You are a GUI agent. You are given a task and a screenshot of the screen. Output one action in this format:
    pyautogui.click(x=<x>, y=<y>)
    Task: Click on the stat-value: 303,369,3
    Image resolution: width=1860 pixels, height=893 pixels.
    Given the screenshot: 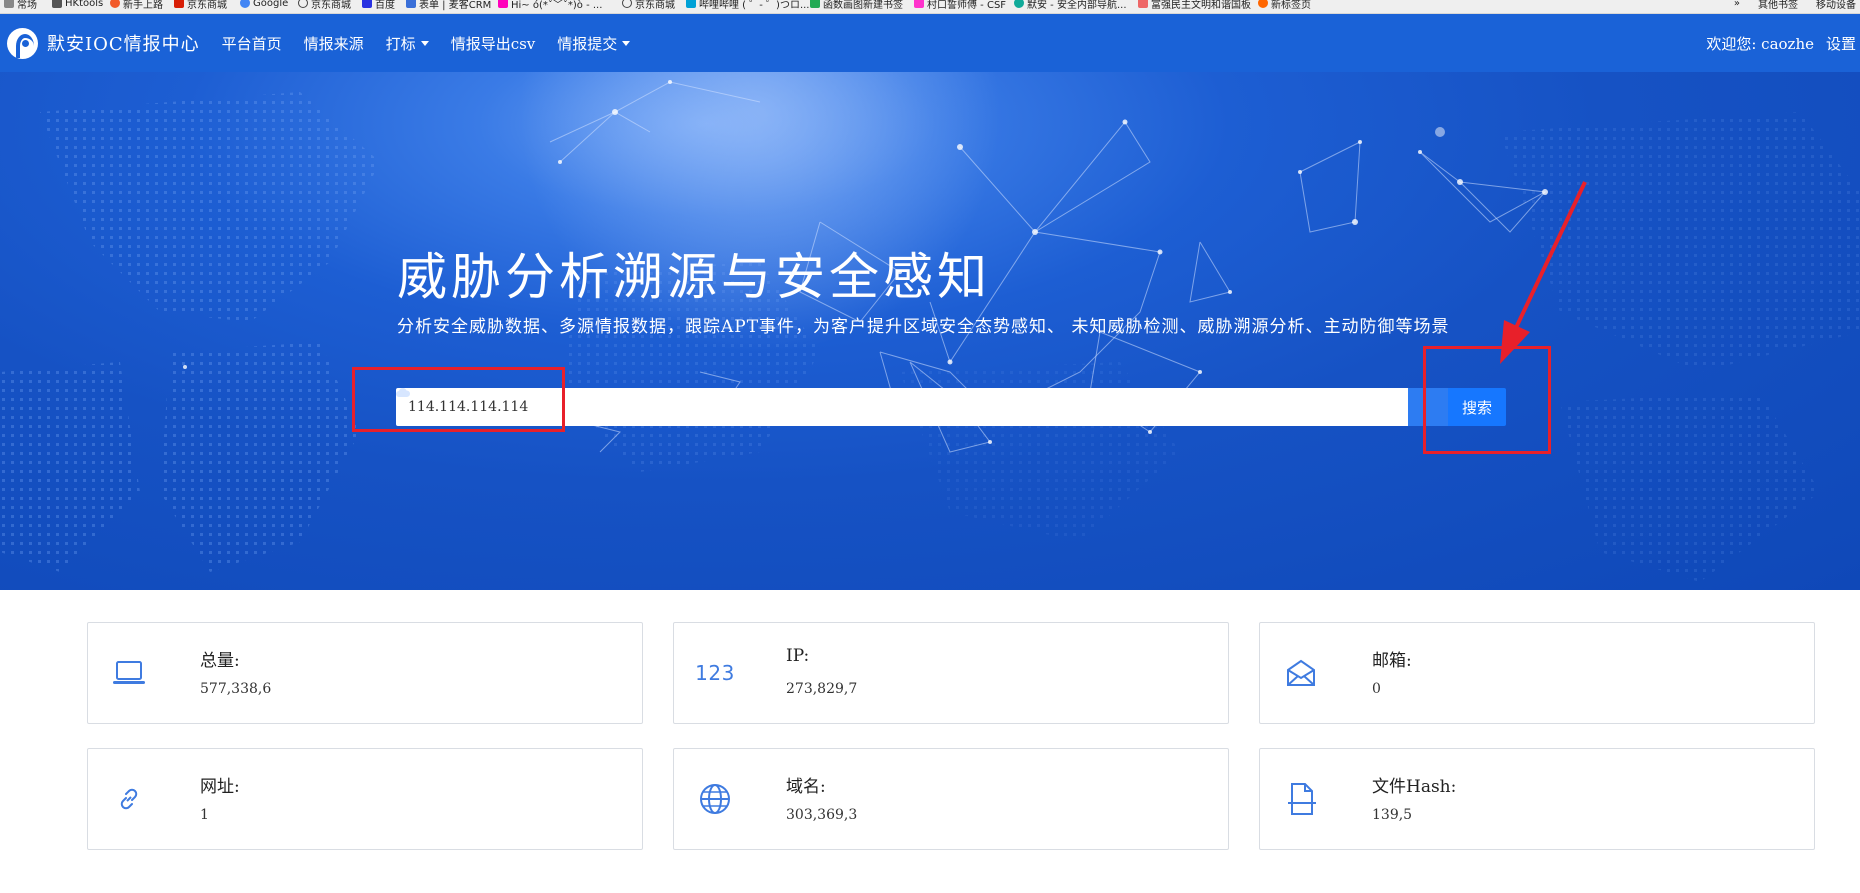 What is the action you would take?
    pyautogui.click(x=822, y=815)
    